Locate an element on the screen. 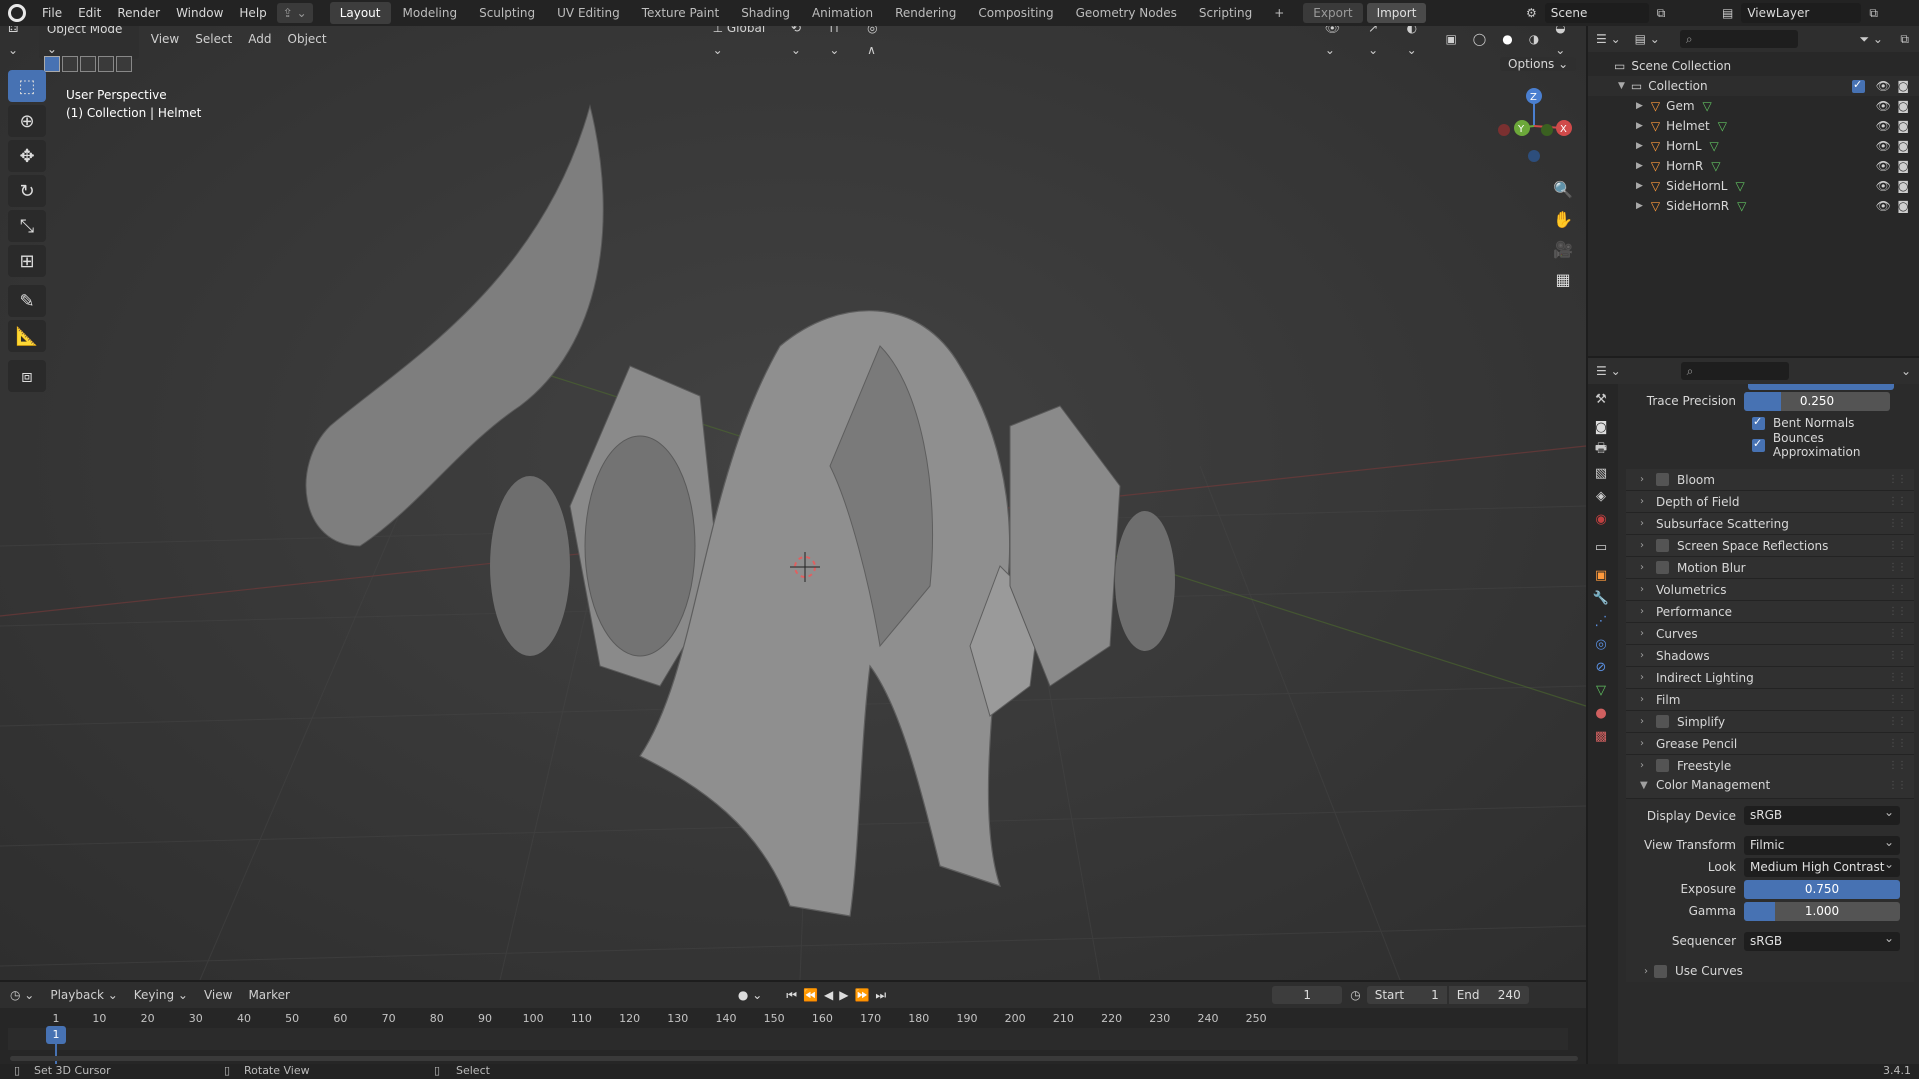 Image resolution: width=1919 pixels, height=1079 pixels. menu-marker: Marker is located at coordinates (268, 995).